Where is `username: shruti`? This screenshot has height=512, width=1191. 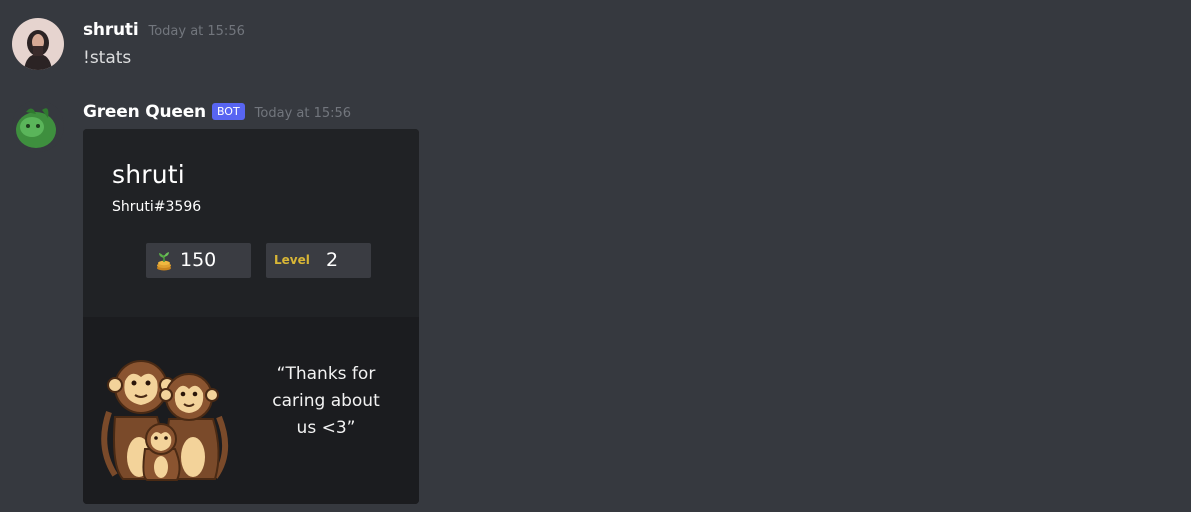
username: shruti is located at coordinates (111, 30).